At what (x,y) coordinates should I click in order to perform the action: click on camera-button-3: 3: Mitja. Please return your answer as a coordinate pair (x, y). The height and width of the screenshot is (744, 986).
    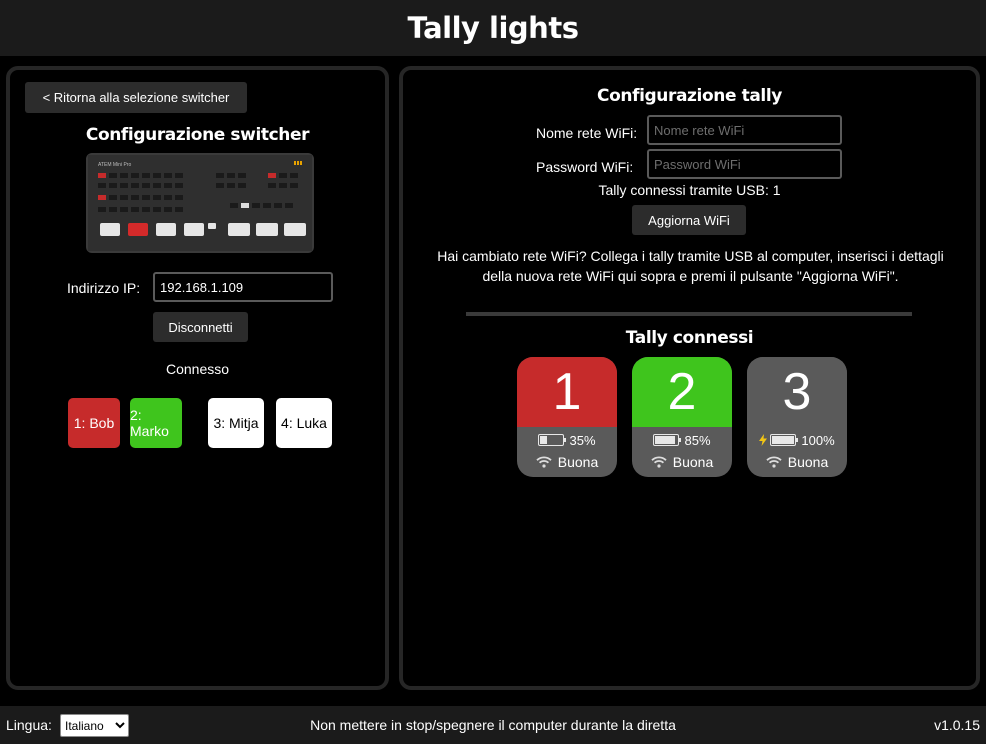
    Looking at the image, I should click on (236, 423).